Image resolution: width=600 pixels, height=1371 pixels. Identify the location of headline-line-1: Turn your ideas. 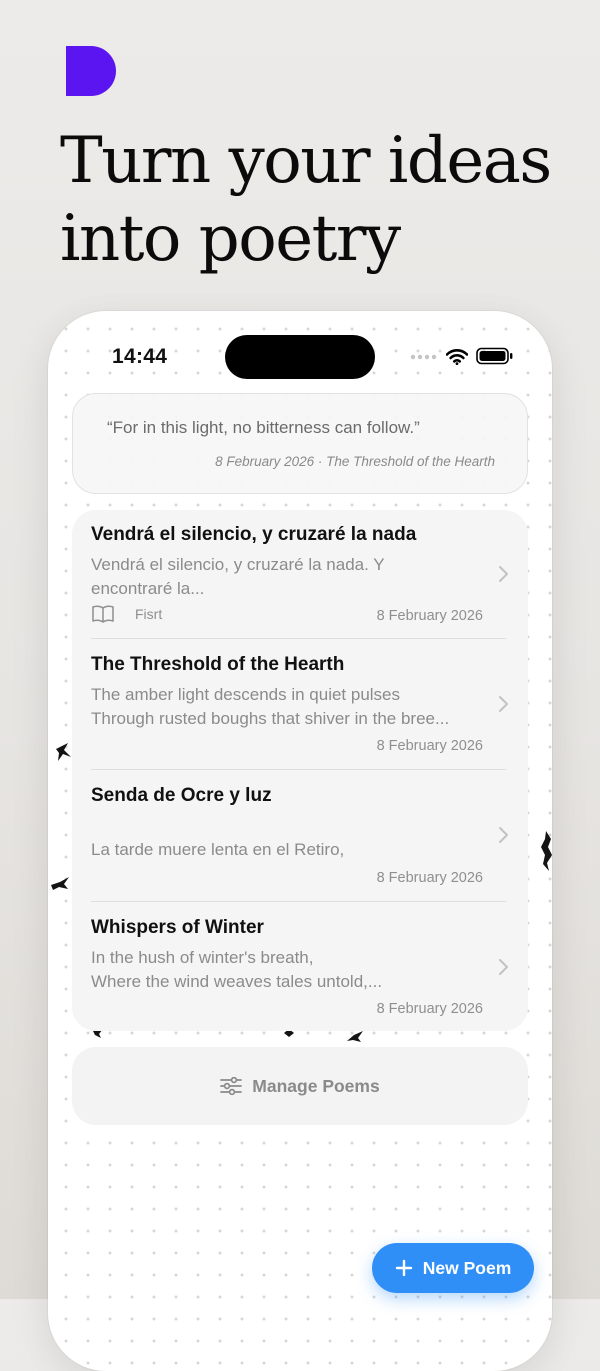
(306, 161).